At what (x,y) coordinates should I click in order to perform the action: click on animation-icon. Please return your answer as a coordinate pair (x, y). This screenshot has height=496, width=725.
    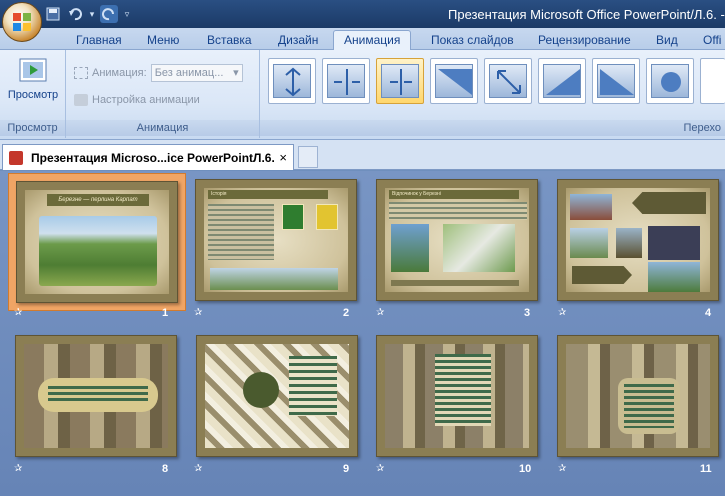
    Looking at the image, I should click on (81, 73).